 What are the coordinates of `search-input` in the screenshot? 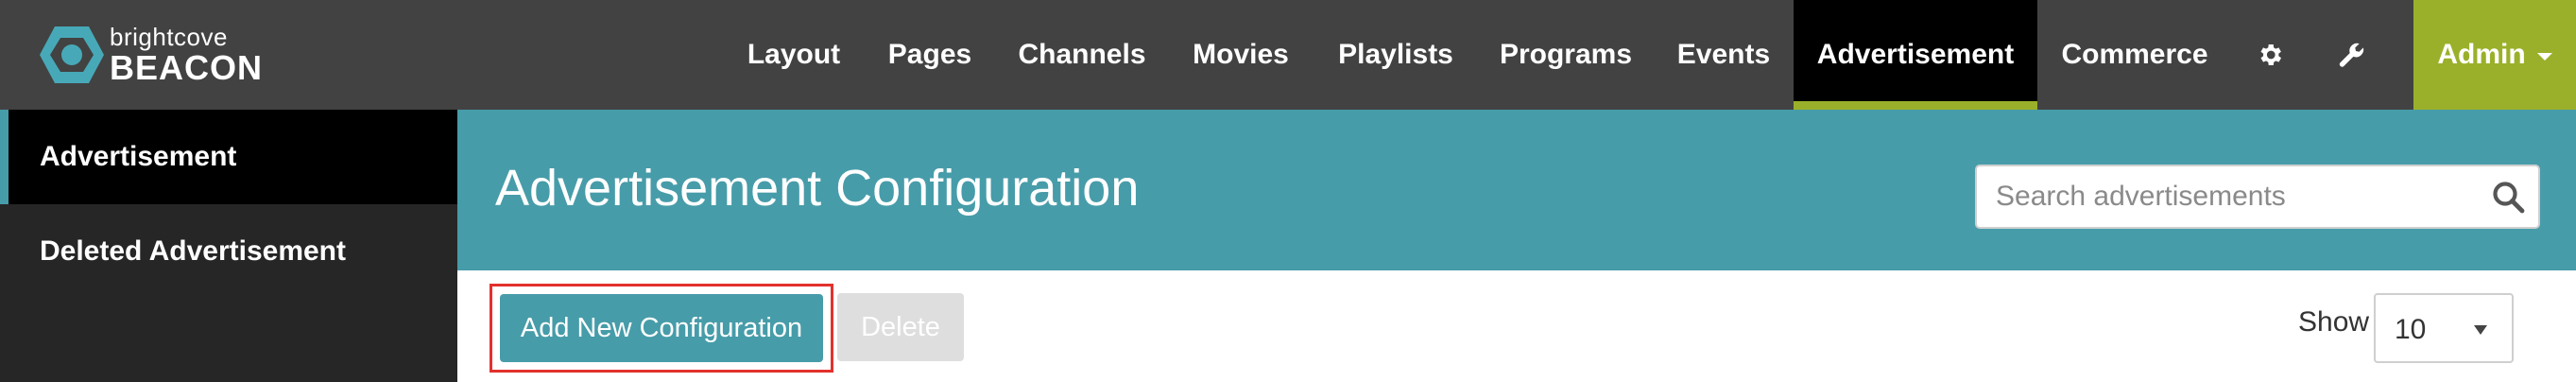 It's located at (2227, 196).